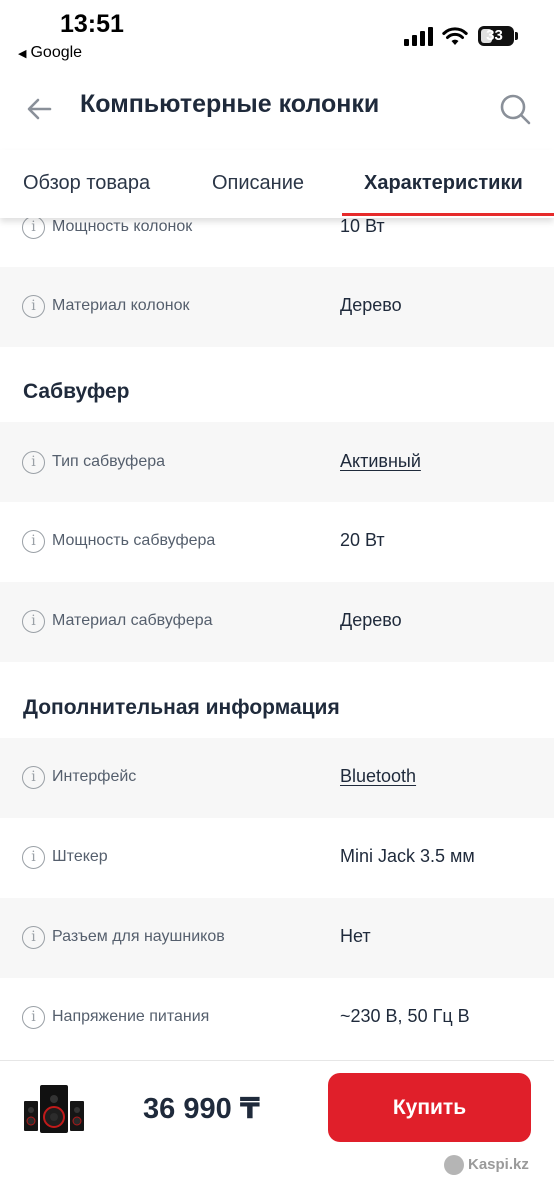  Describe the element at coordinates (122, 226) in the screenshot. I see `spec-label: Мощность колонок` at that location.